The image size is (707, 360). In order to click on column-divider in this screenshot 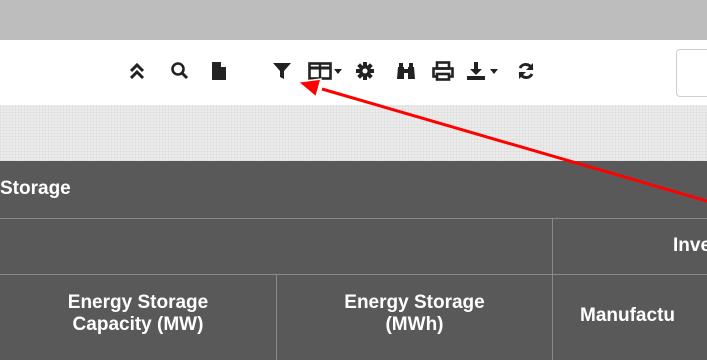, I will do `click(552, 289)`.